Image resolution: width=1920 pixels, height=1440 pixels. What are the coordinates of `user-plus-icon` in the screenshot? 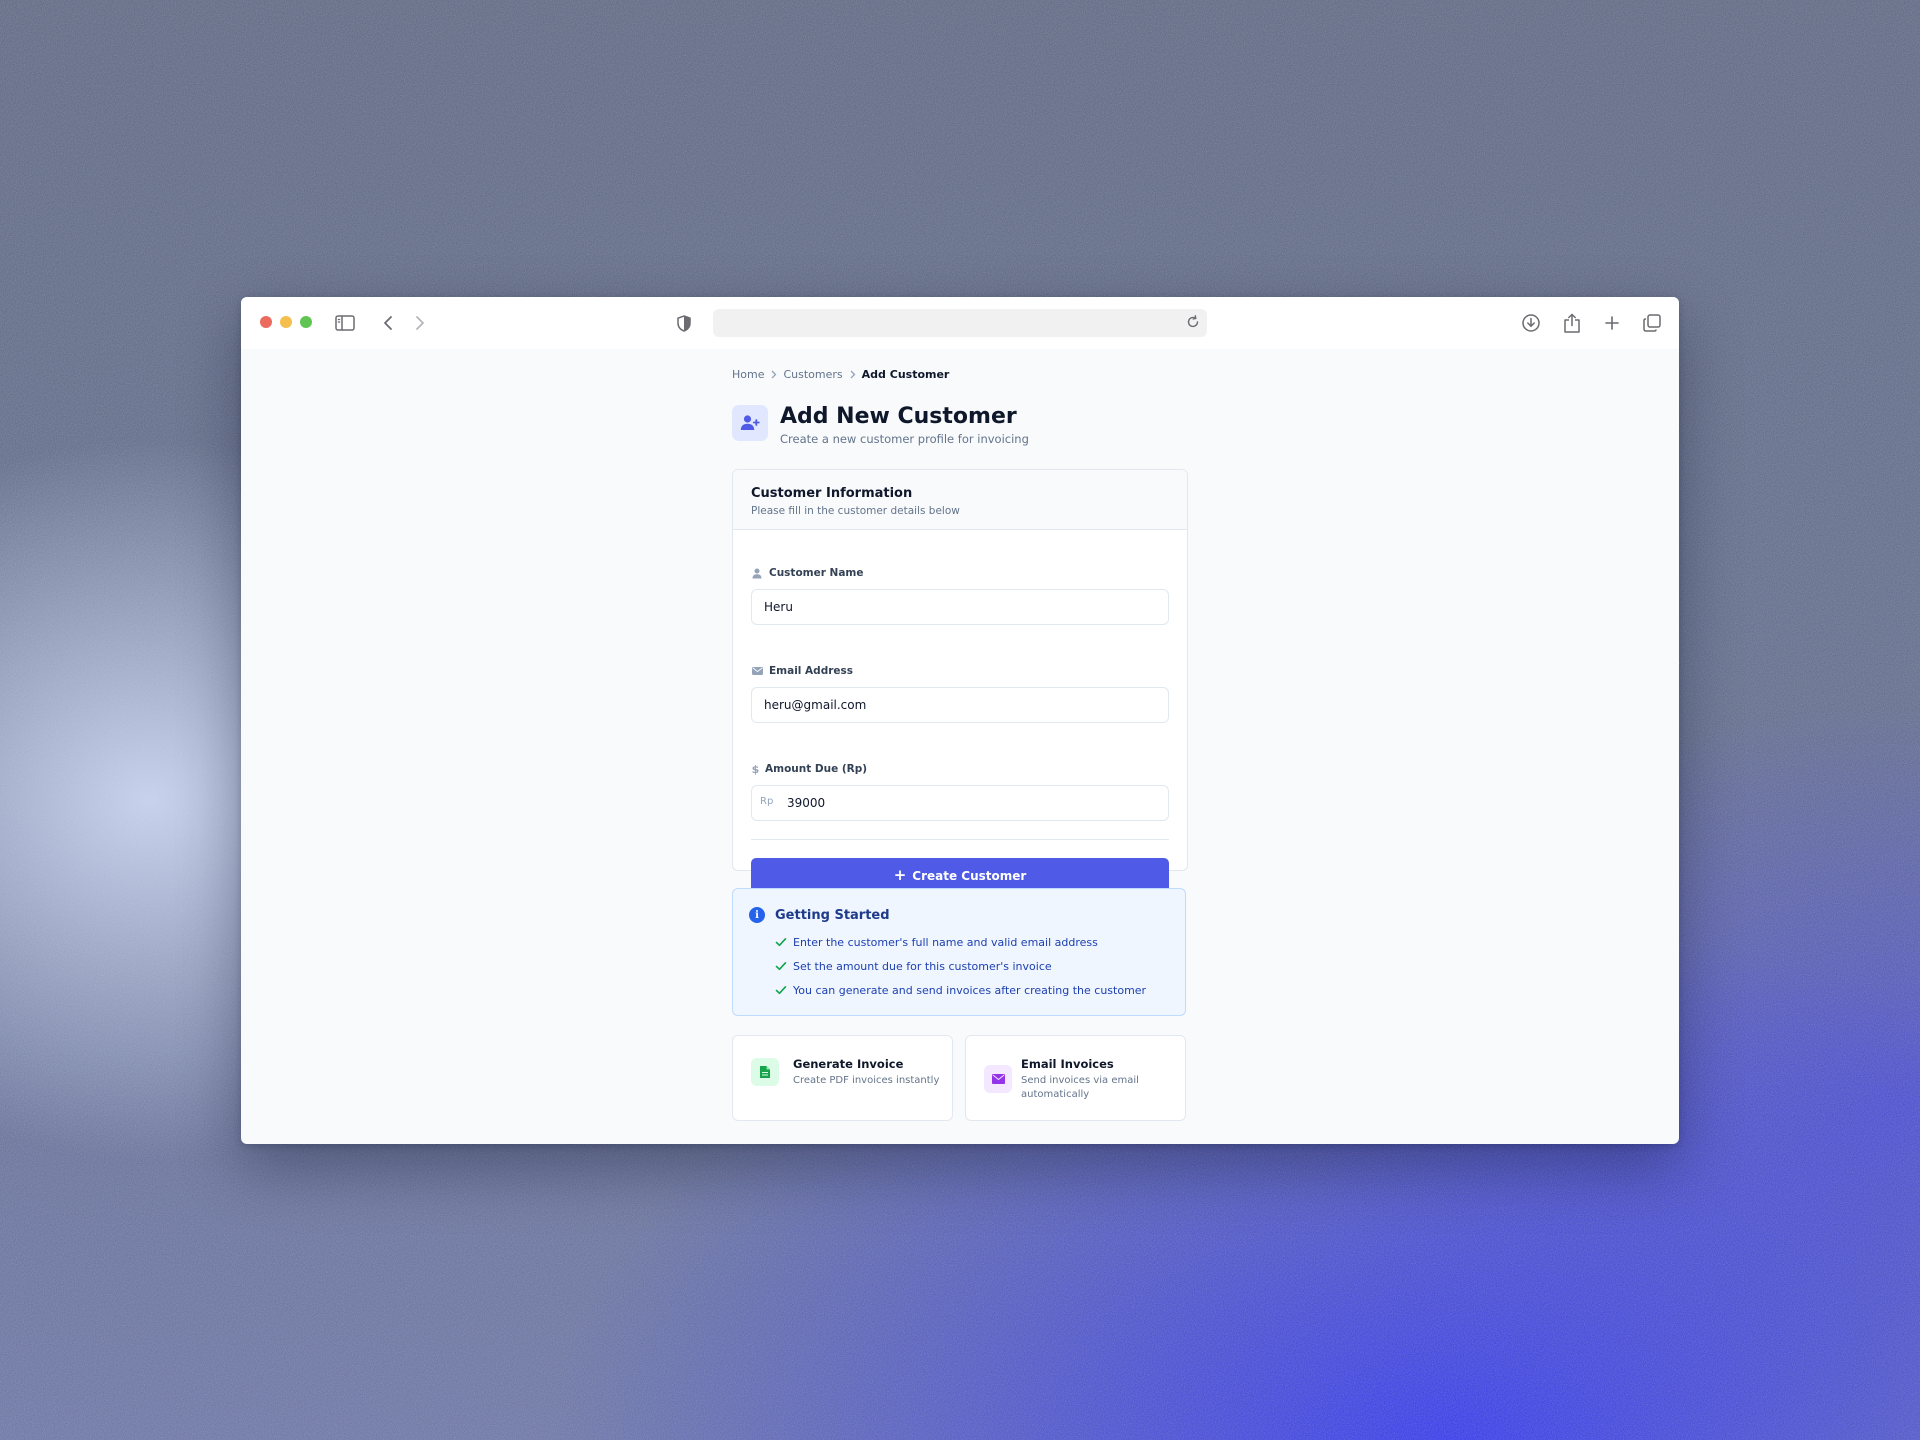 It's located at (750, 423).